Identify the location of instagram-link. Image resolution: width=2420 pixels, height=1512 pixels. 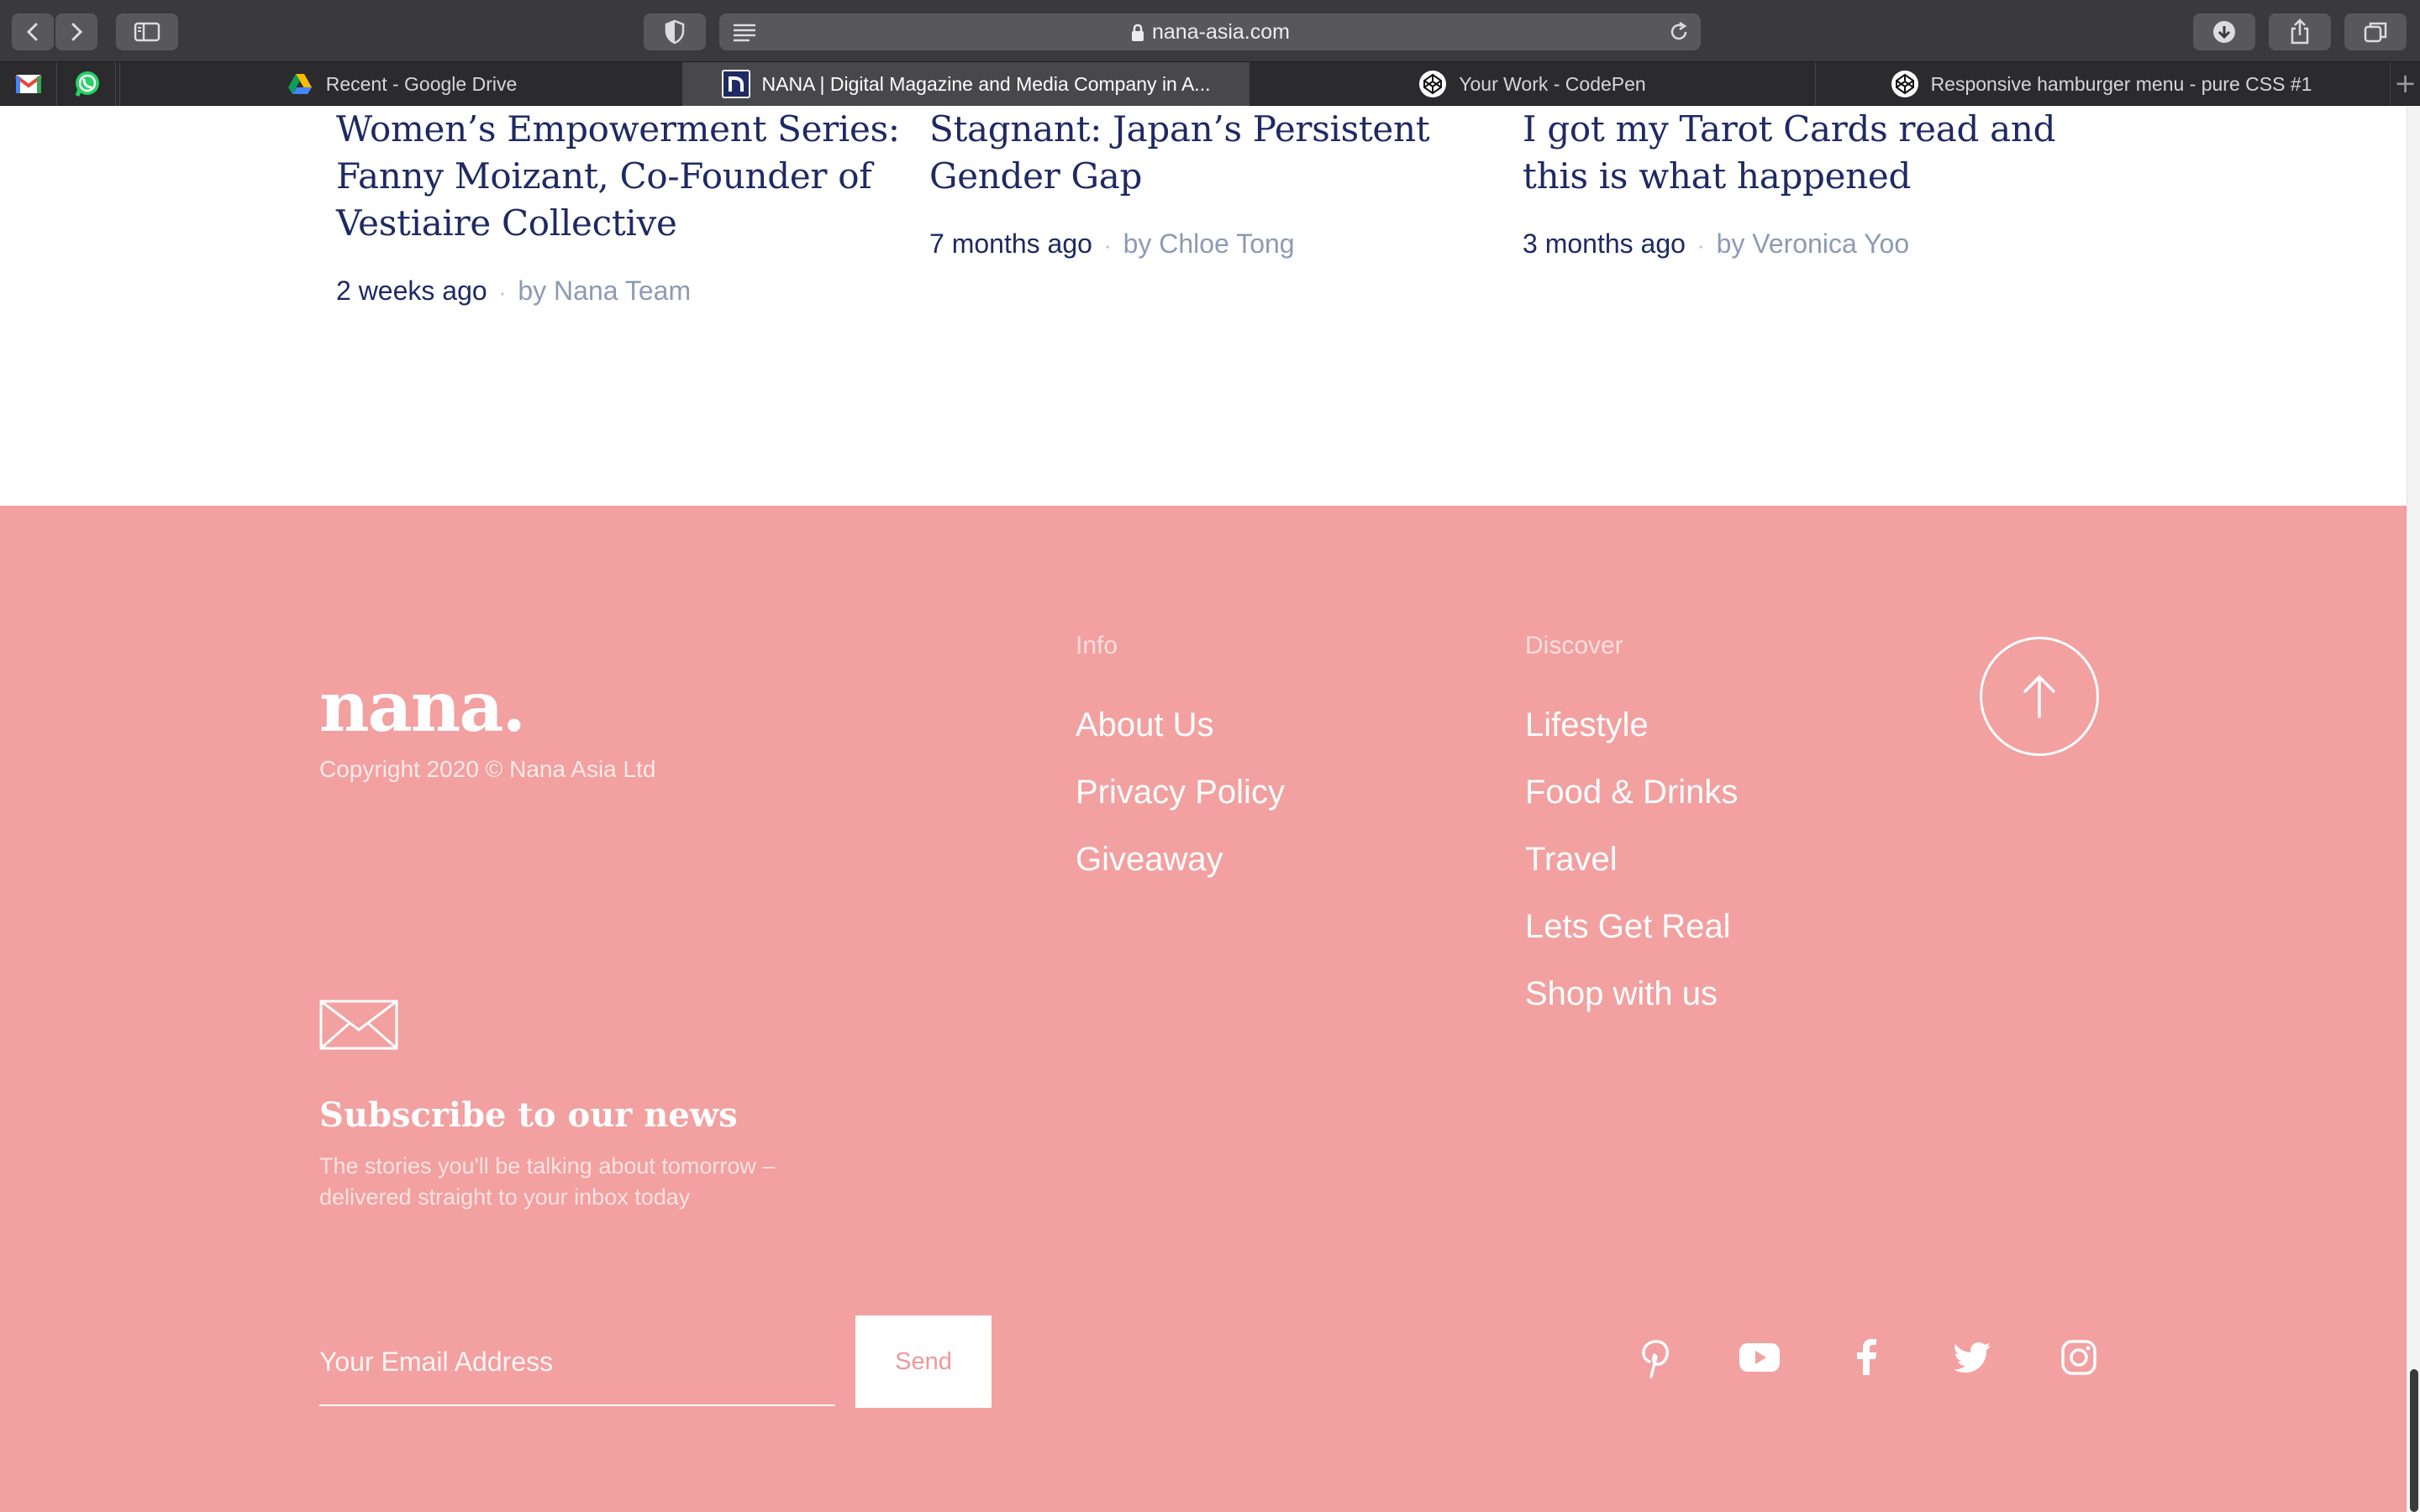
(2079, 1357).